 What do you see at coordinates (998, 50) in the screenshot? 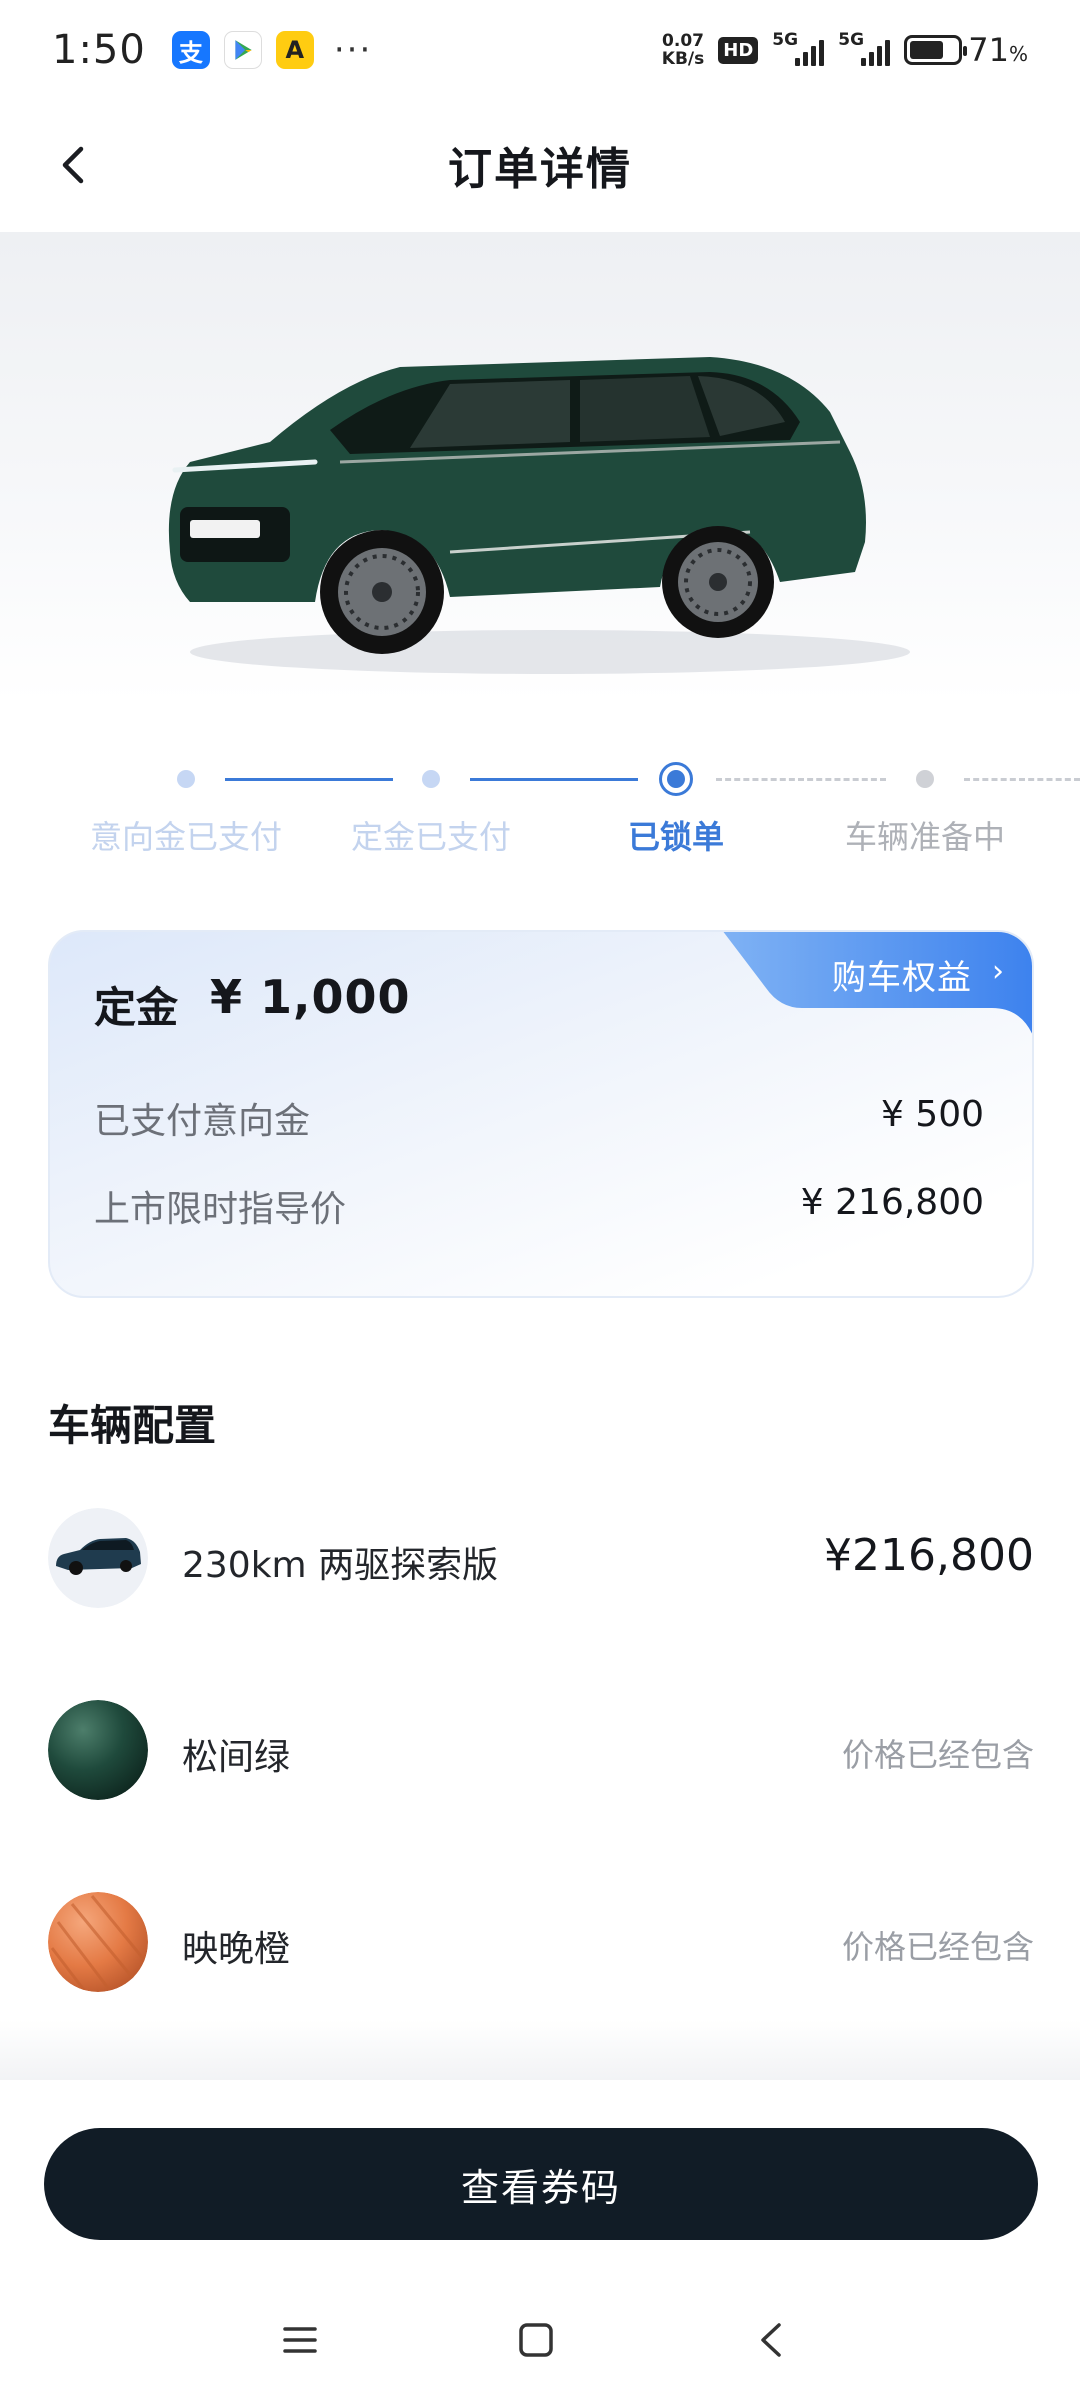
I see `battery-percentage: 71%` at bounding box center [998, 50].